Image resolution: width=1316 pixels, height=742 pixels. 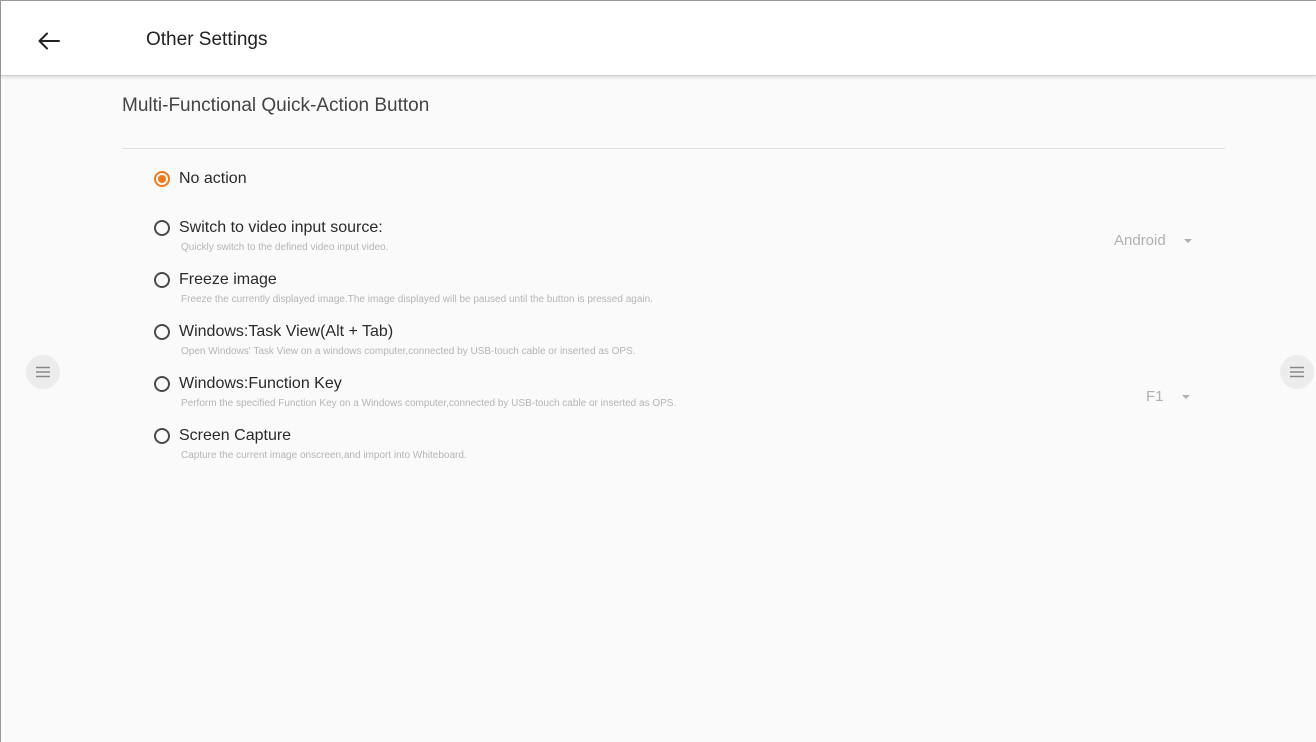 I want to click on back-button, so click(x=49, y=41).